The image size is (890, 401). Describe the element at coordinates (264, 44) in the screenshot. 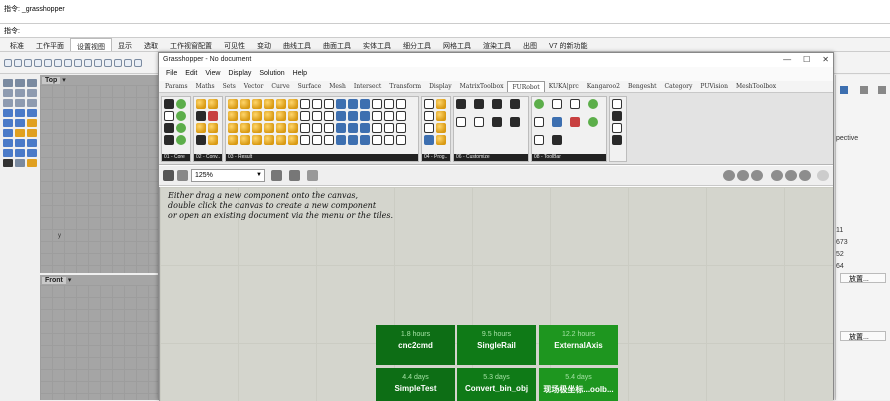

I see `tab-transform: 变动` at that location.